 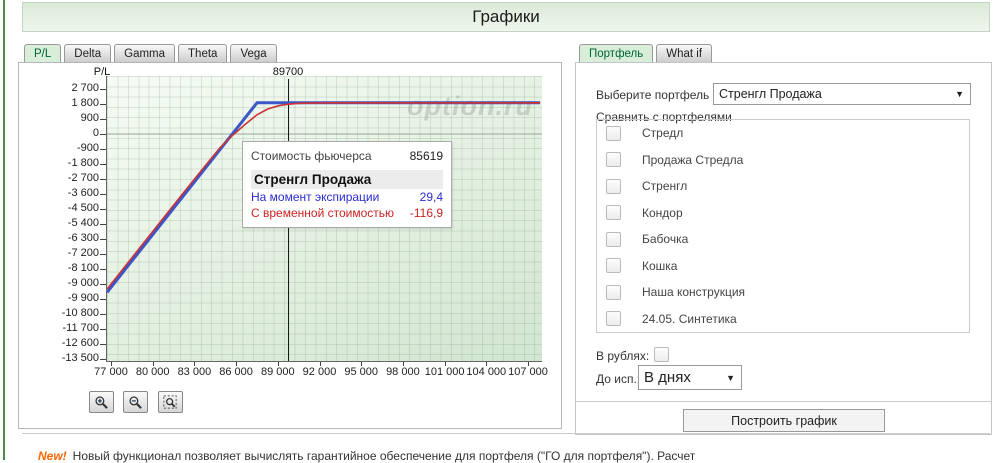 I want to click on until-select: В днях ▼, so click(x=690, y=377).